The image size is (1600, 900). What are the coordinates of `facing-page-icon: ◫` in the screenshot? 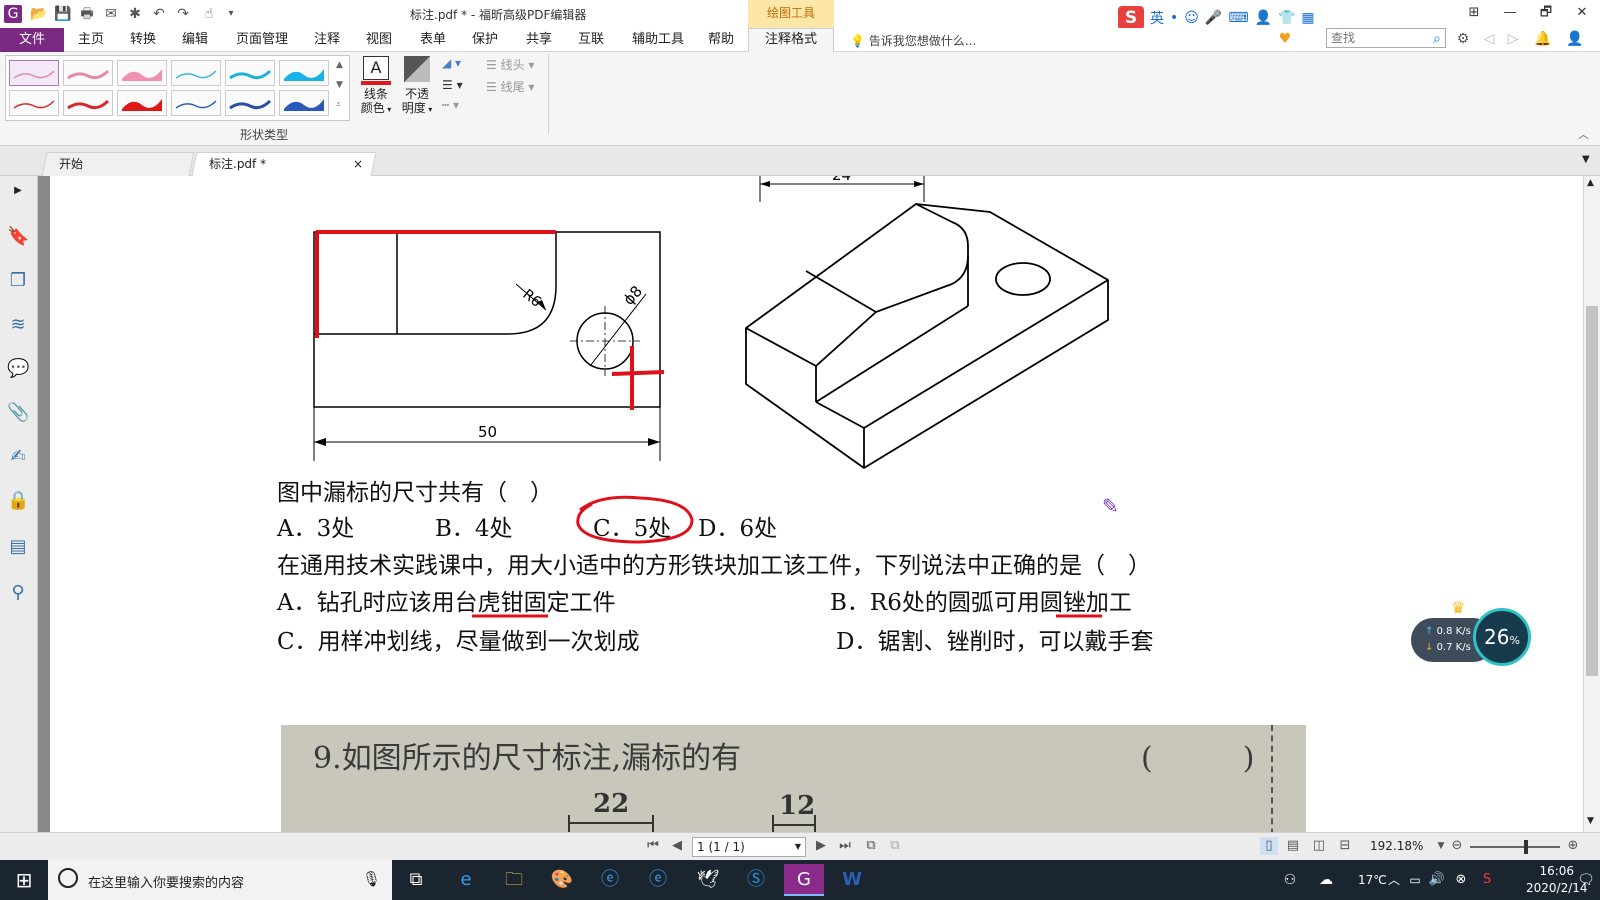 It's located at (1319, 846).